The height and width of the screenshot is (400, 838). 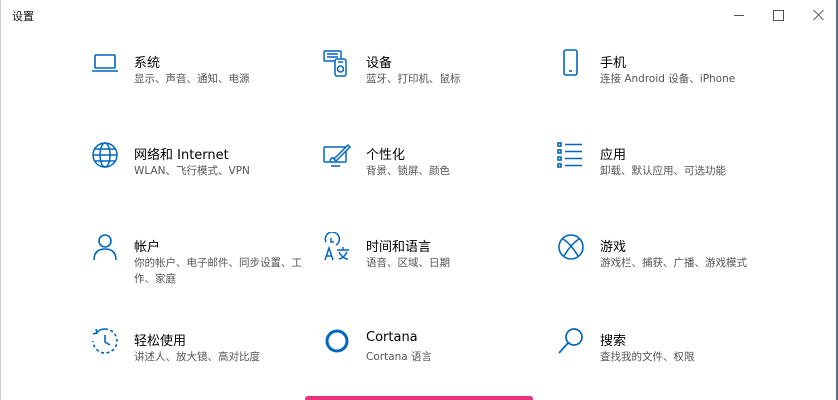 What do you see at coordinates (571, 247) in the screenshot?
I see `xbox-icon` at bounding box center [571, 247].